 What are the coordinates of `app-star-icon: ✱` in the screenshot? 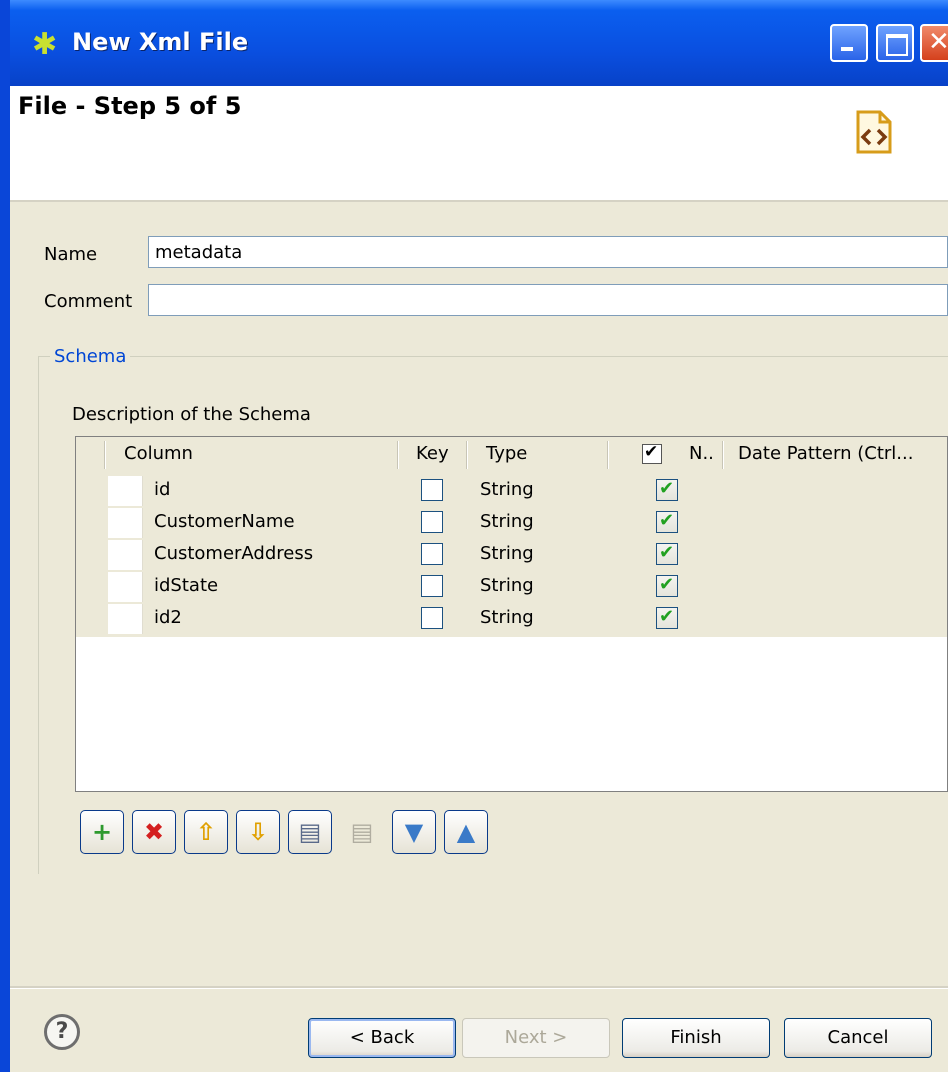 It's located at (45, 44).